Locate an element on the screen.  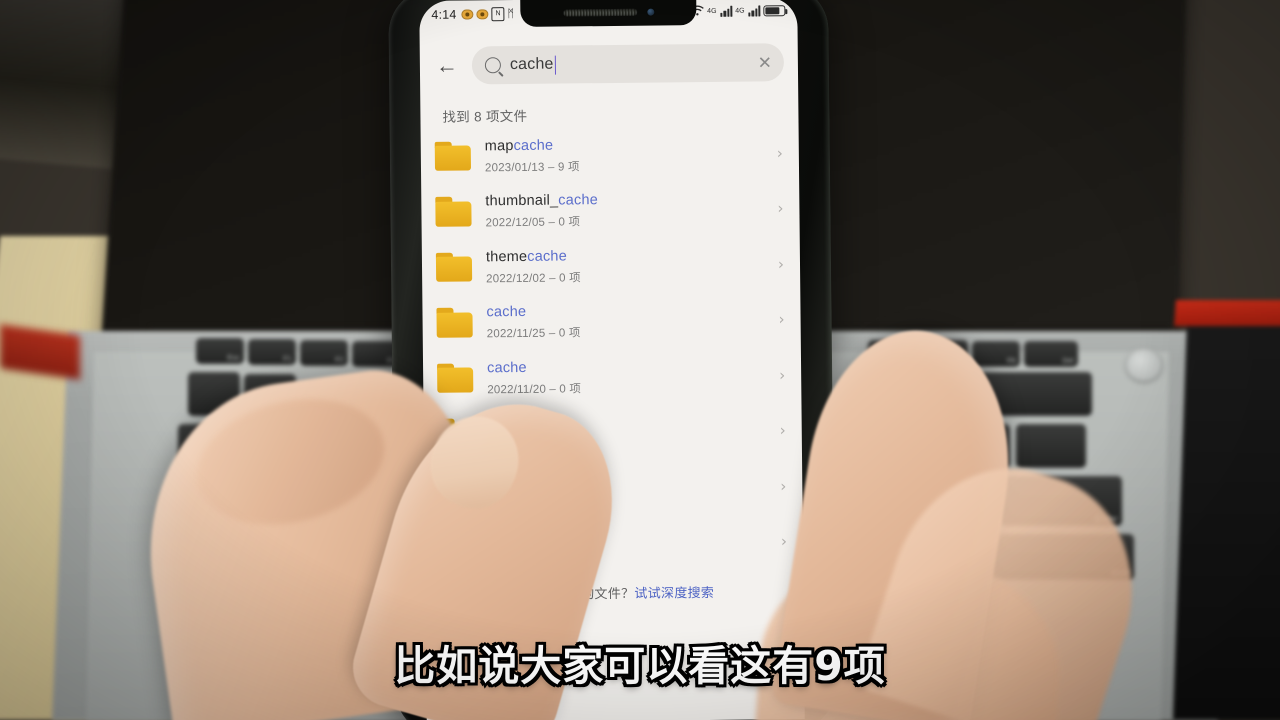
row-text: themecache 2022/12/02 – 0 项 is located at coordinates (629, 265).